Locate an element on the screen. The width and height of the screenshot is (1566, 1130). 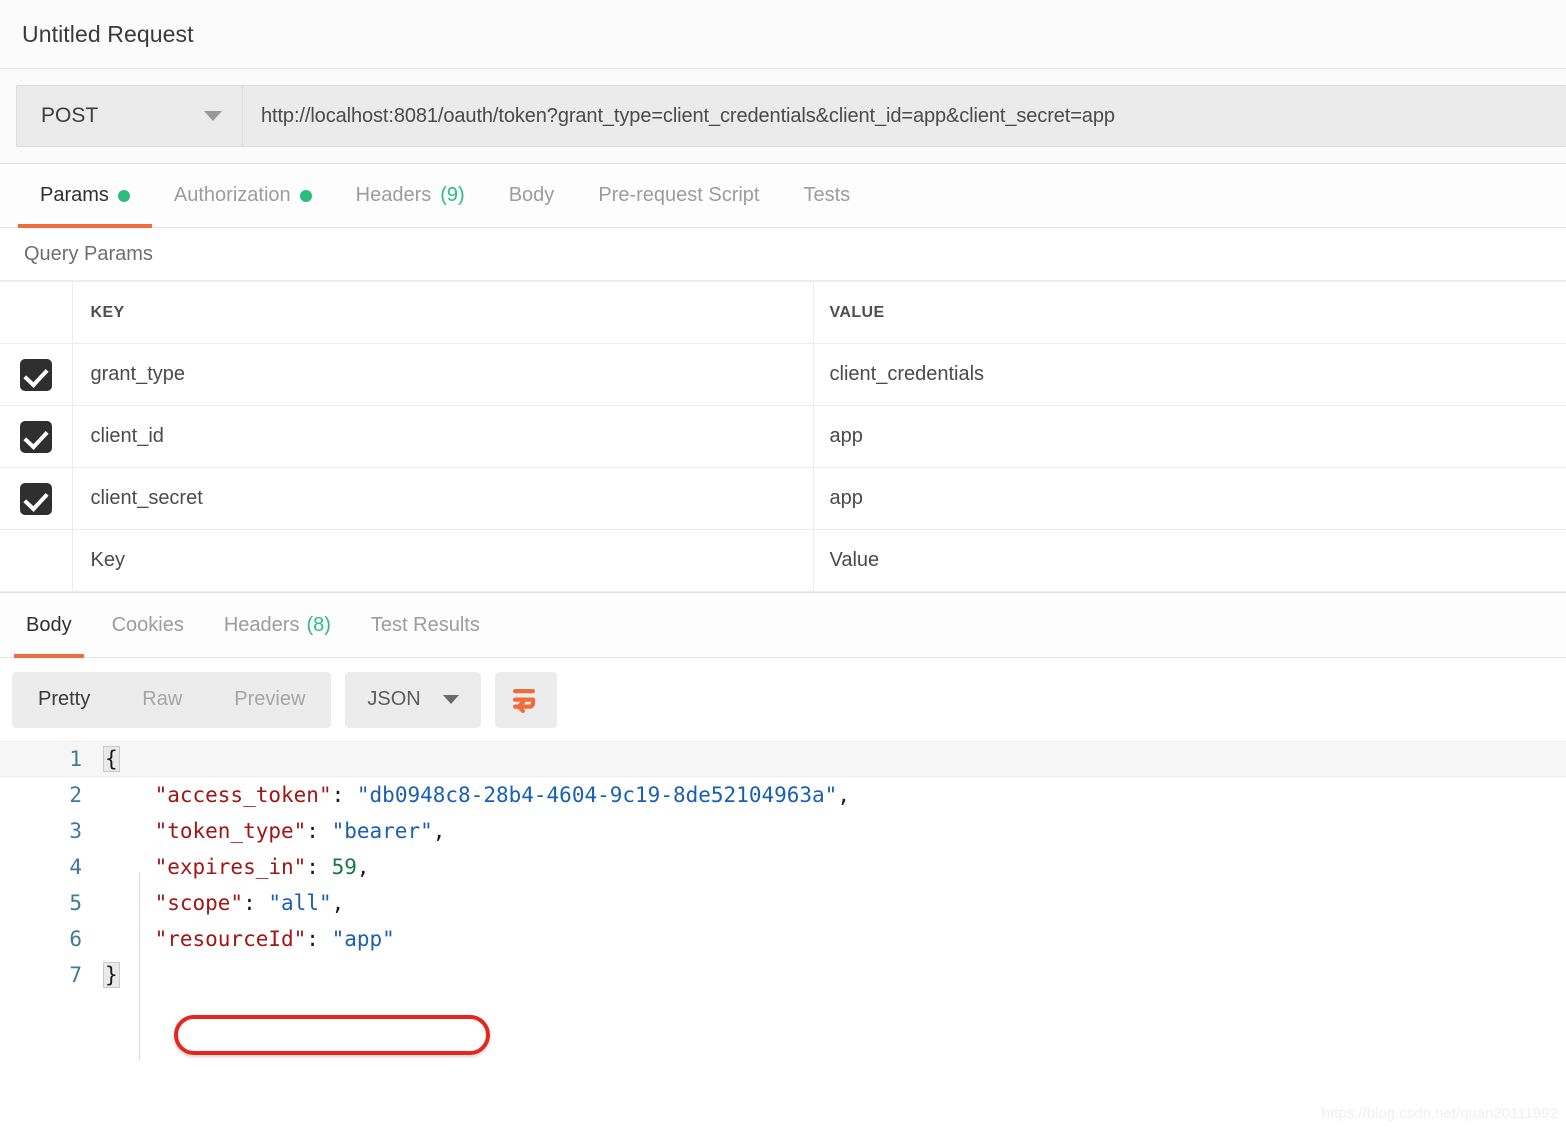
tab-headers: Headers (9) is located at coordinates (410, 195).